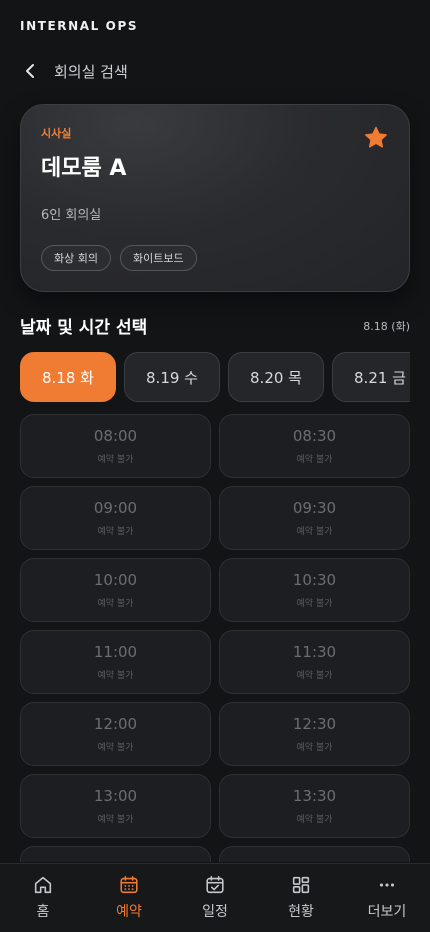 This screenshot has height=932, width=430. I want to click on time-slot: 13:00 예약 불가, so click(115, 806).